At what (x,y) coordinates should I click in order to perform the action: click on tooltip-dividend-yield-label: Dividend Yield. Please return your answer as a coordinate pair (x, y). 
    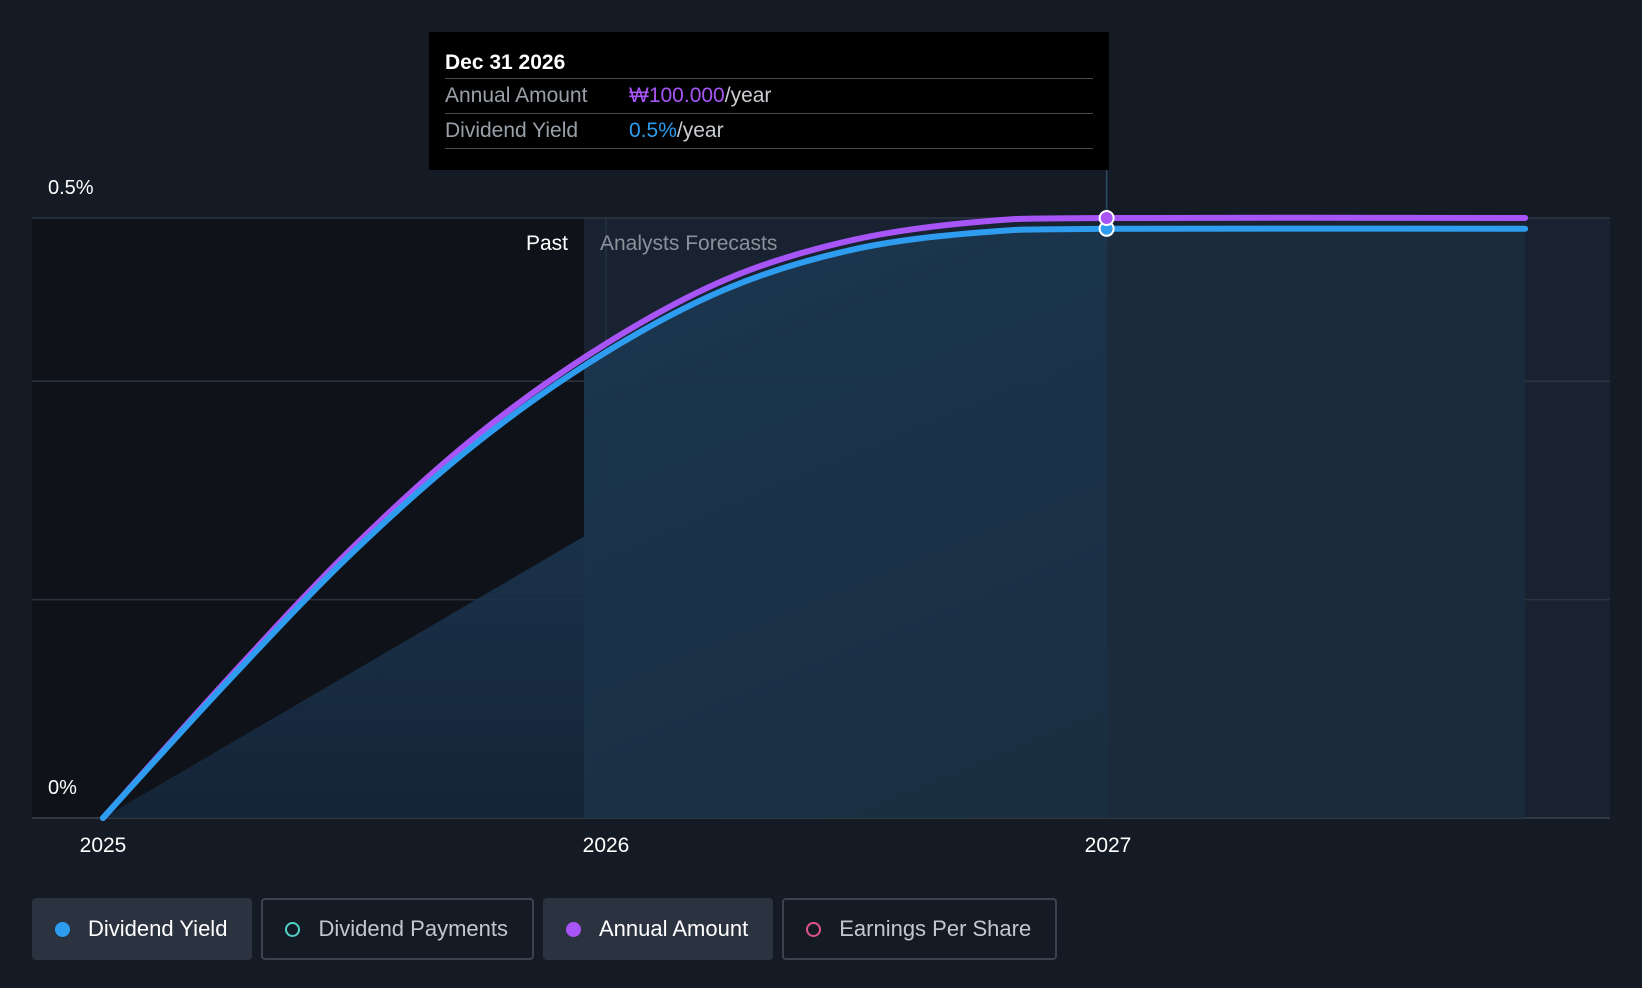
    Looking at the image, I should click on (512, 130).